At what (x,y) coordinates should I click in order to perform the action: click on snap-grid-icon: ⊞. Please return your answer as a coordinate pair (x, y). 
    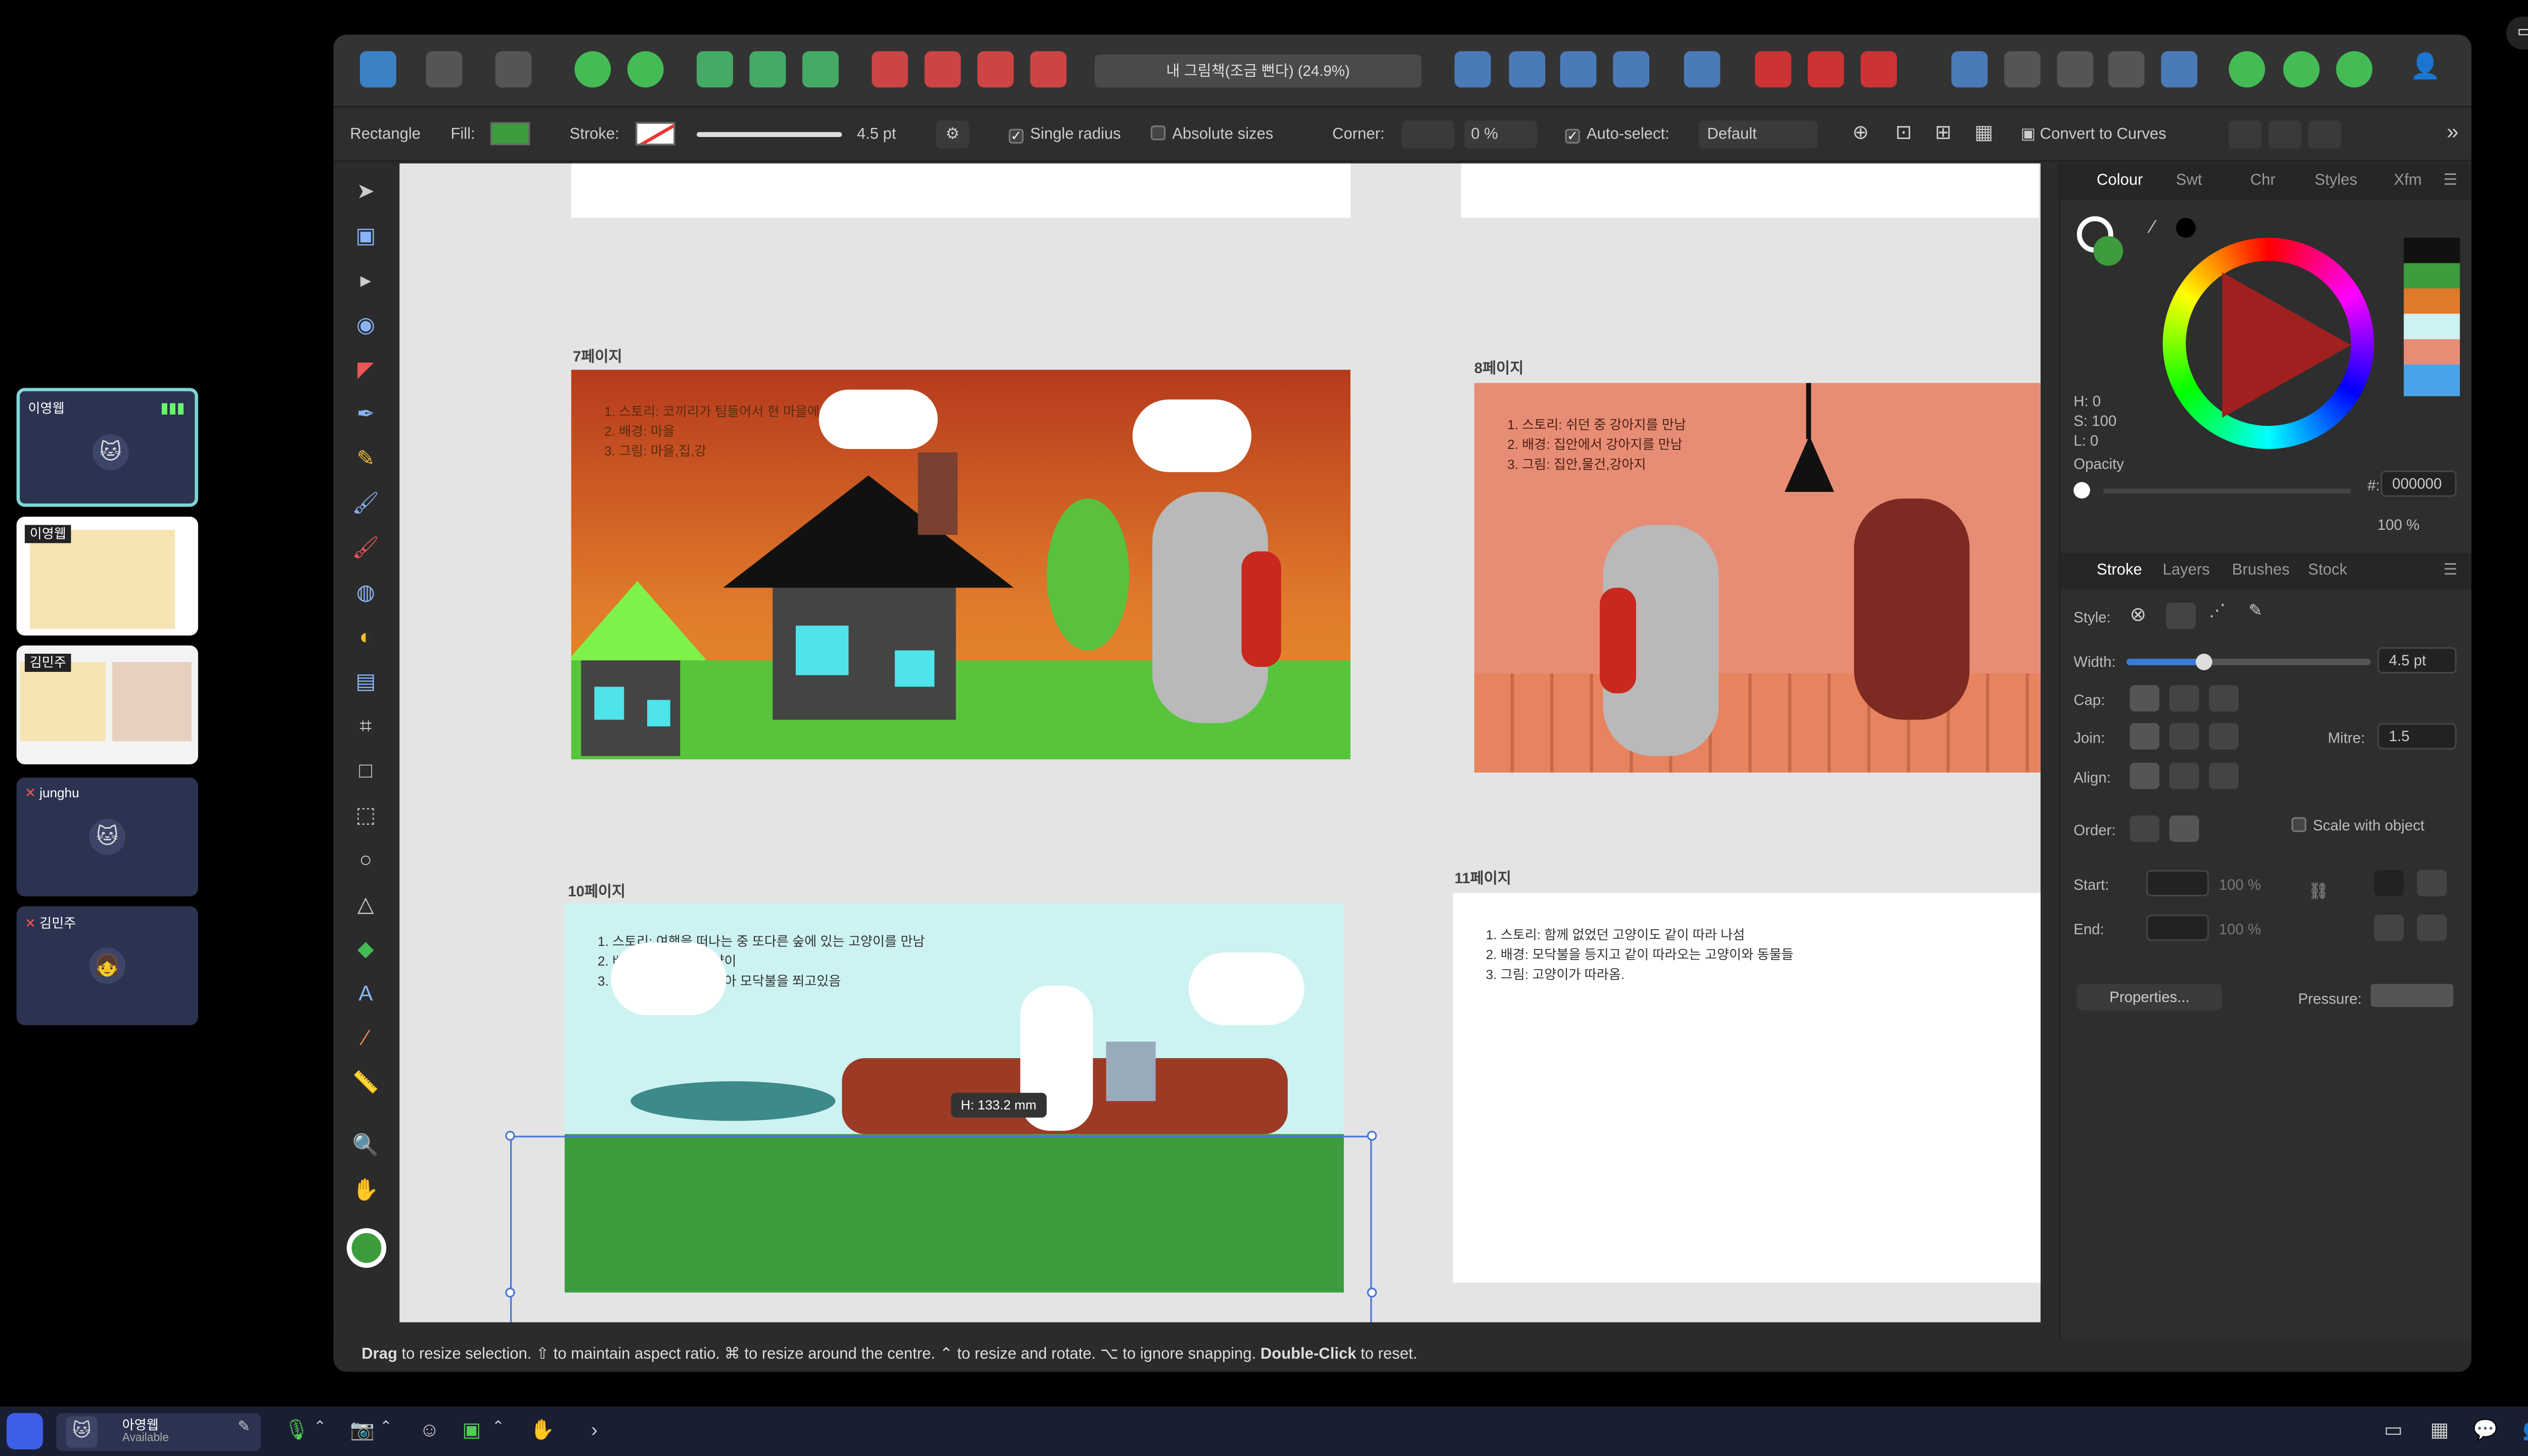
    Looking at the image, I should click on (1944, 132).